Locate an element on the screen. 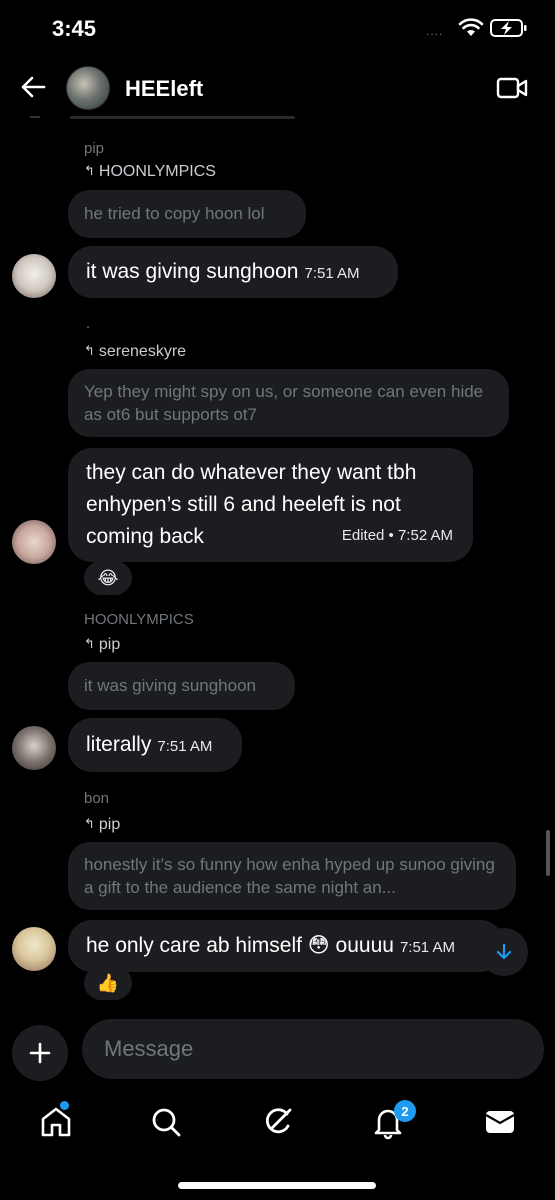  bottom-navigation is located at coordinates (277, 1125).